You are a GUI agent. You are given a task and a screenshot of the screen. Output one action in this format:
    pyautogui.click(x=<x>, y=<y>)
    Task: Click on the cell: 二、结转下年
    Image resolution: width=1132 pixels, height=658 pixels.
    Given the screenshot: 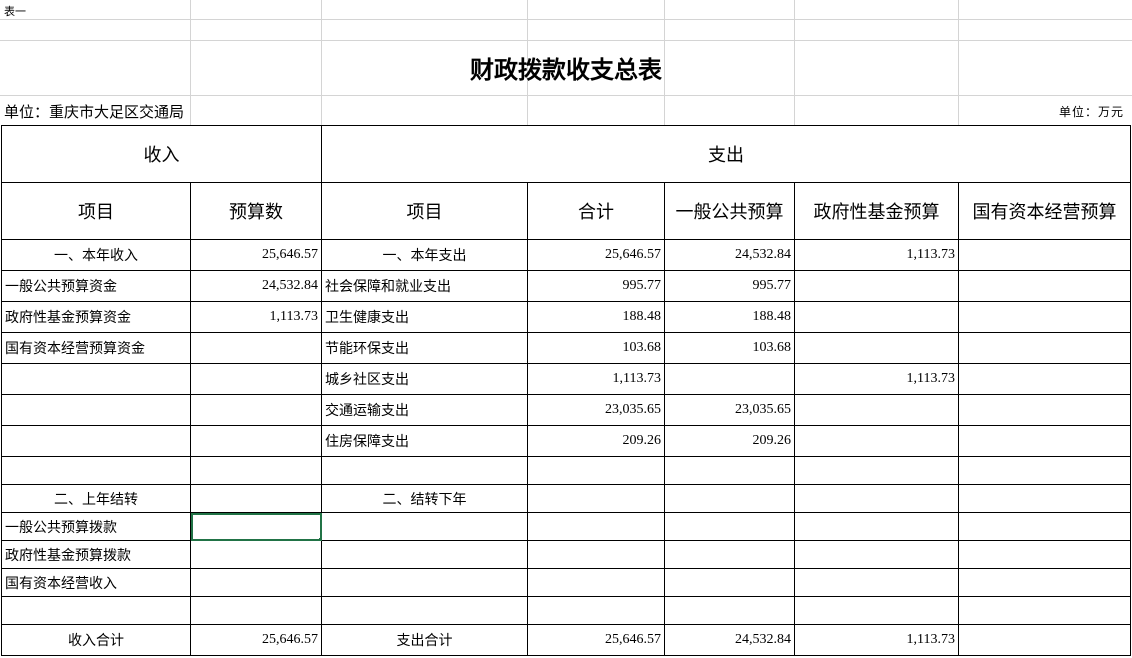 What is the action you would take?
    pyautogui.click(x=424, y=498)
    